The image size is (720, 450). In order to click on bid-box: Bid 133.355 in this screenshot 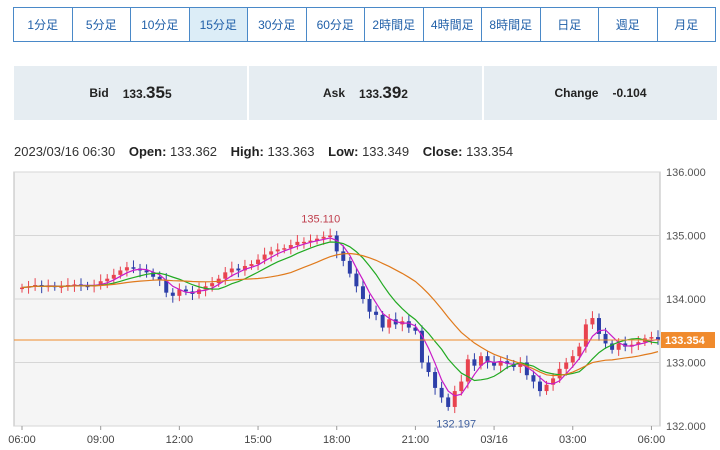, I will do `click(130, 93)`.